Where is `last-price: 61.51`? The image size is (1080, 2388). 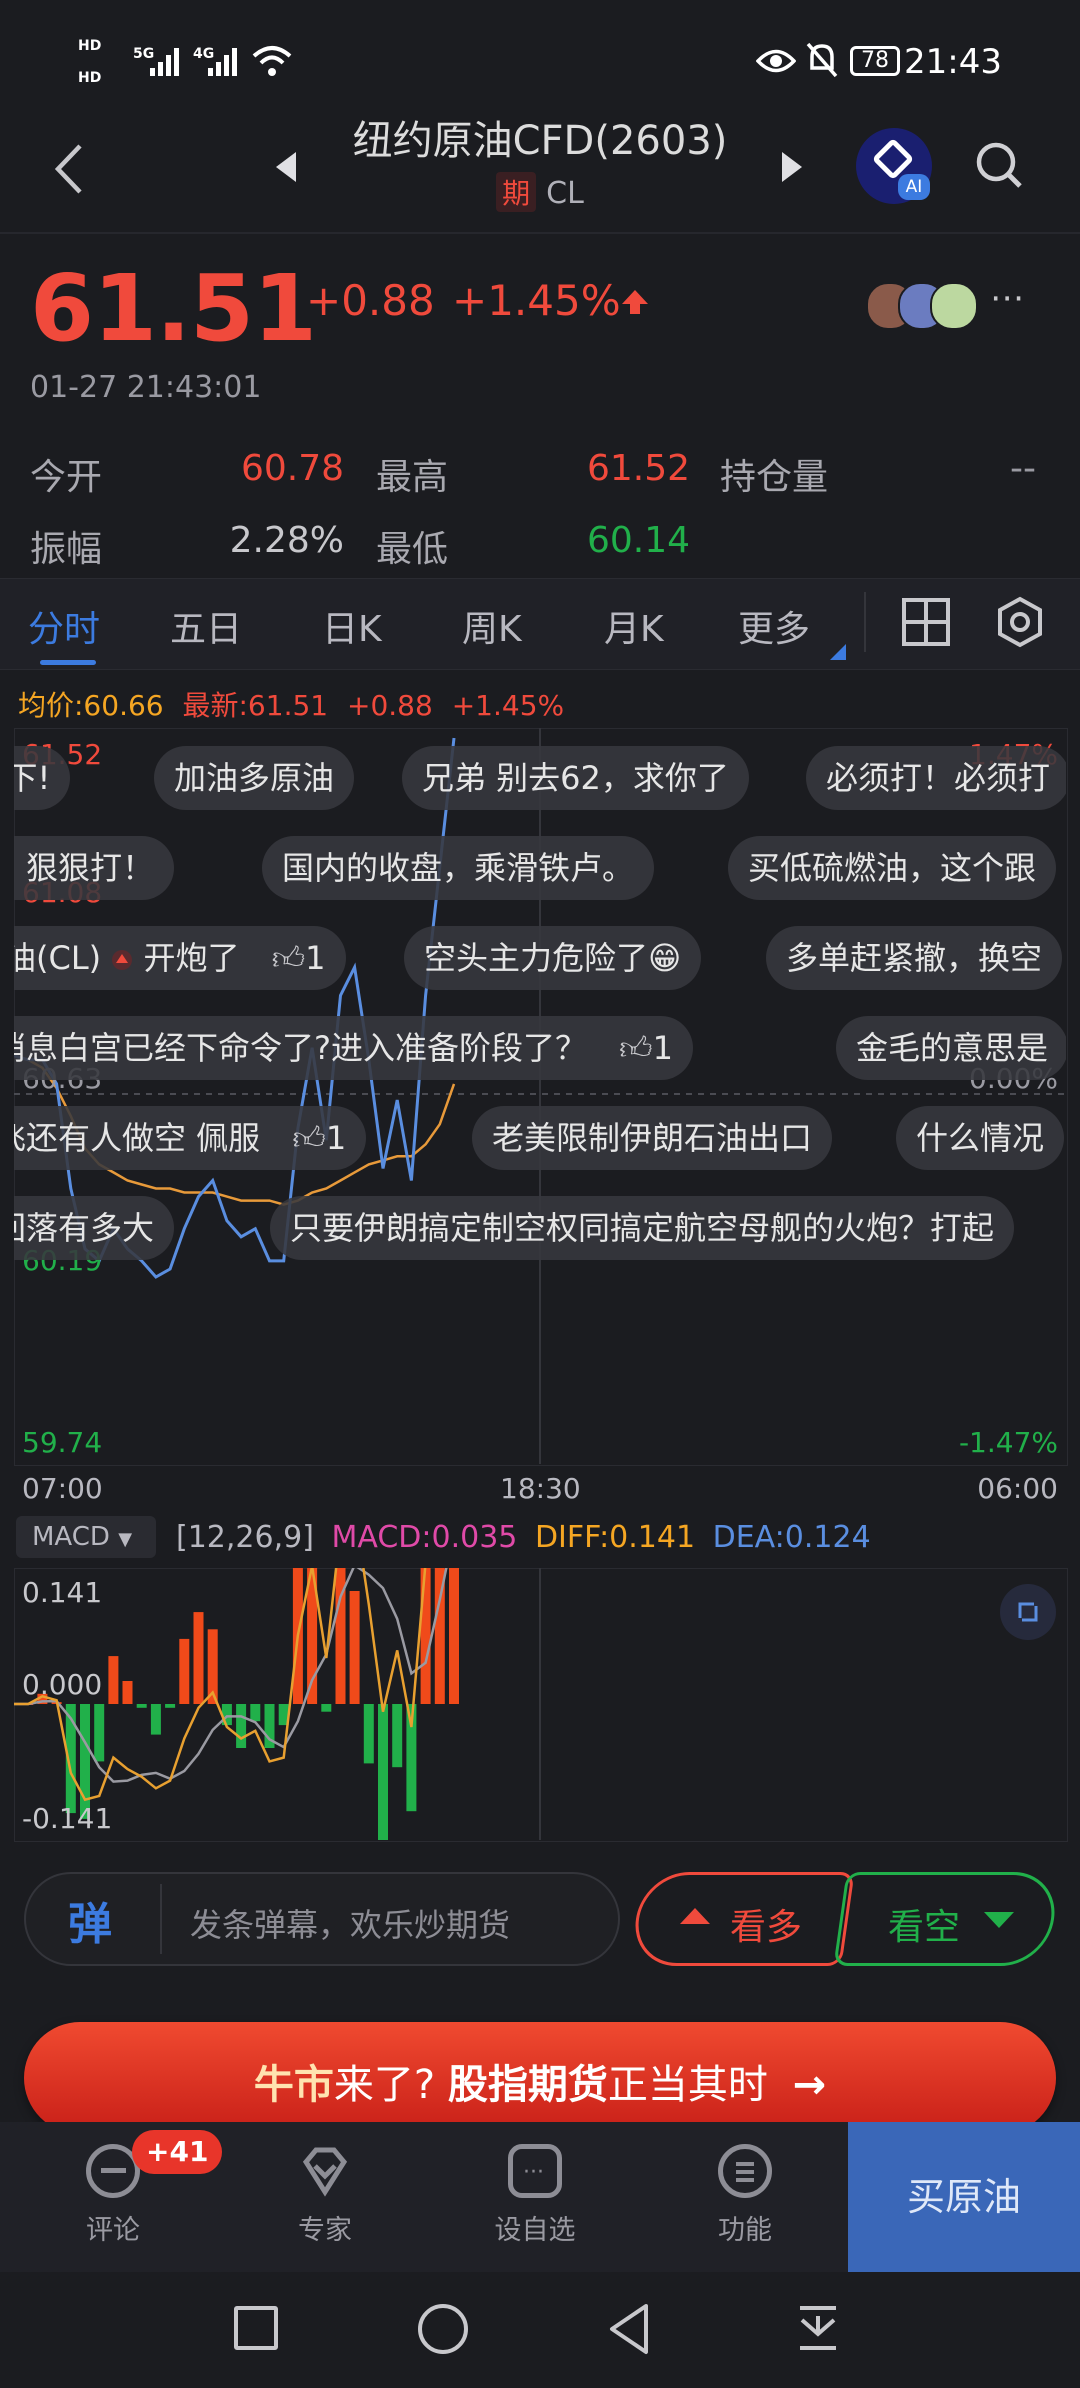 last-price: 61.51 is located at coordinates (173, 308).